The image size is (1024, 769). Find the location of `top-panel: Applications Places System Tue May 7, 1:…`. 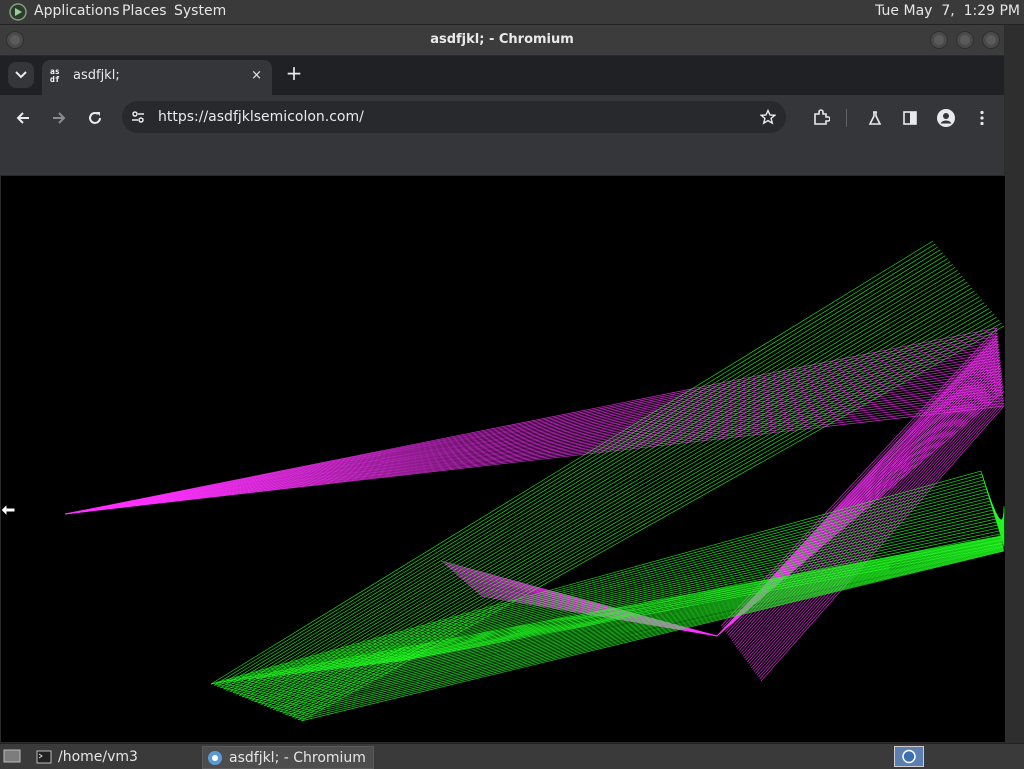

top-panel: Applications Places System Tue May 7, 1:… is located at coordinates (512, 12).